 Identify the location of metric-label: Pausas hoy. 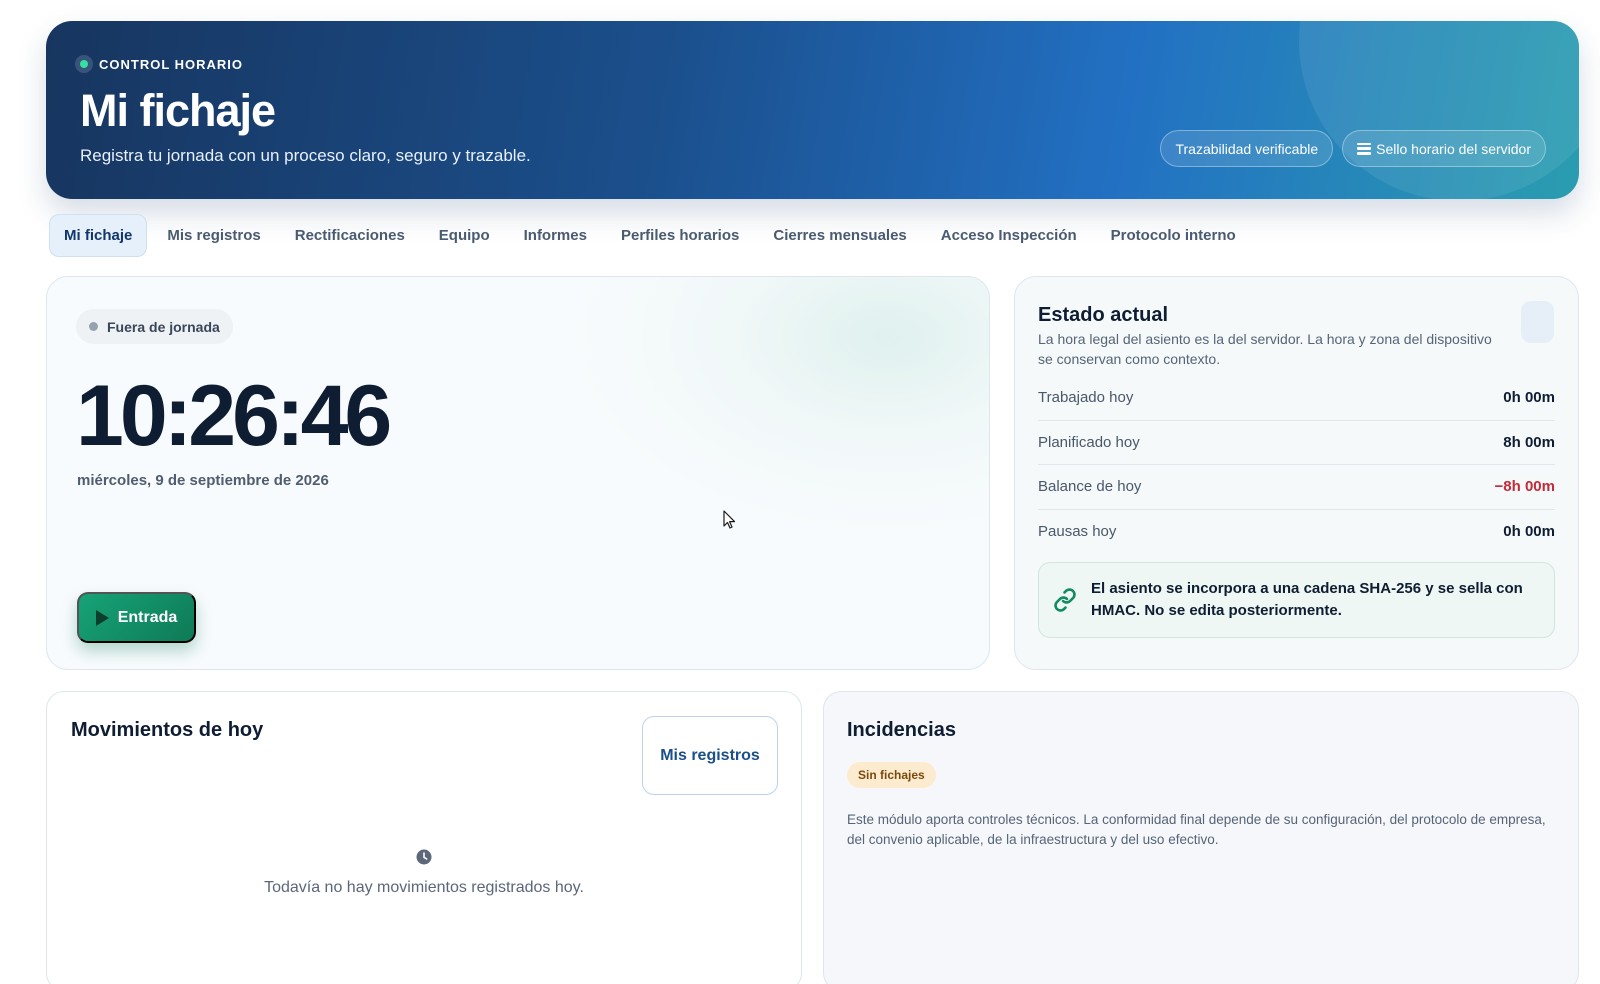
(1077, 532).